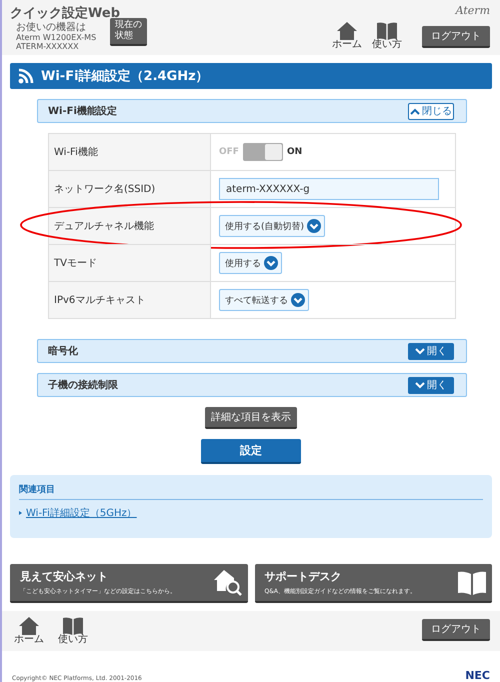  What do you see at coordinates (130, 189) in the screenshot?
I see `setting-label: ネットワーク名(SSID)` at bounding box center [130, 189].